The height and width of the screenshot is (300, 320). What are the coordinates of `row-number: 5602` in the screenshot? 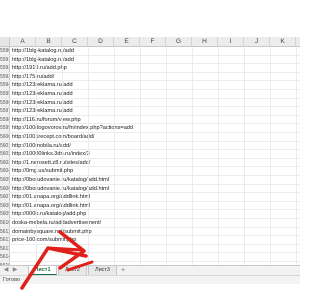 It's located at (5, 154).